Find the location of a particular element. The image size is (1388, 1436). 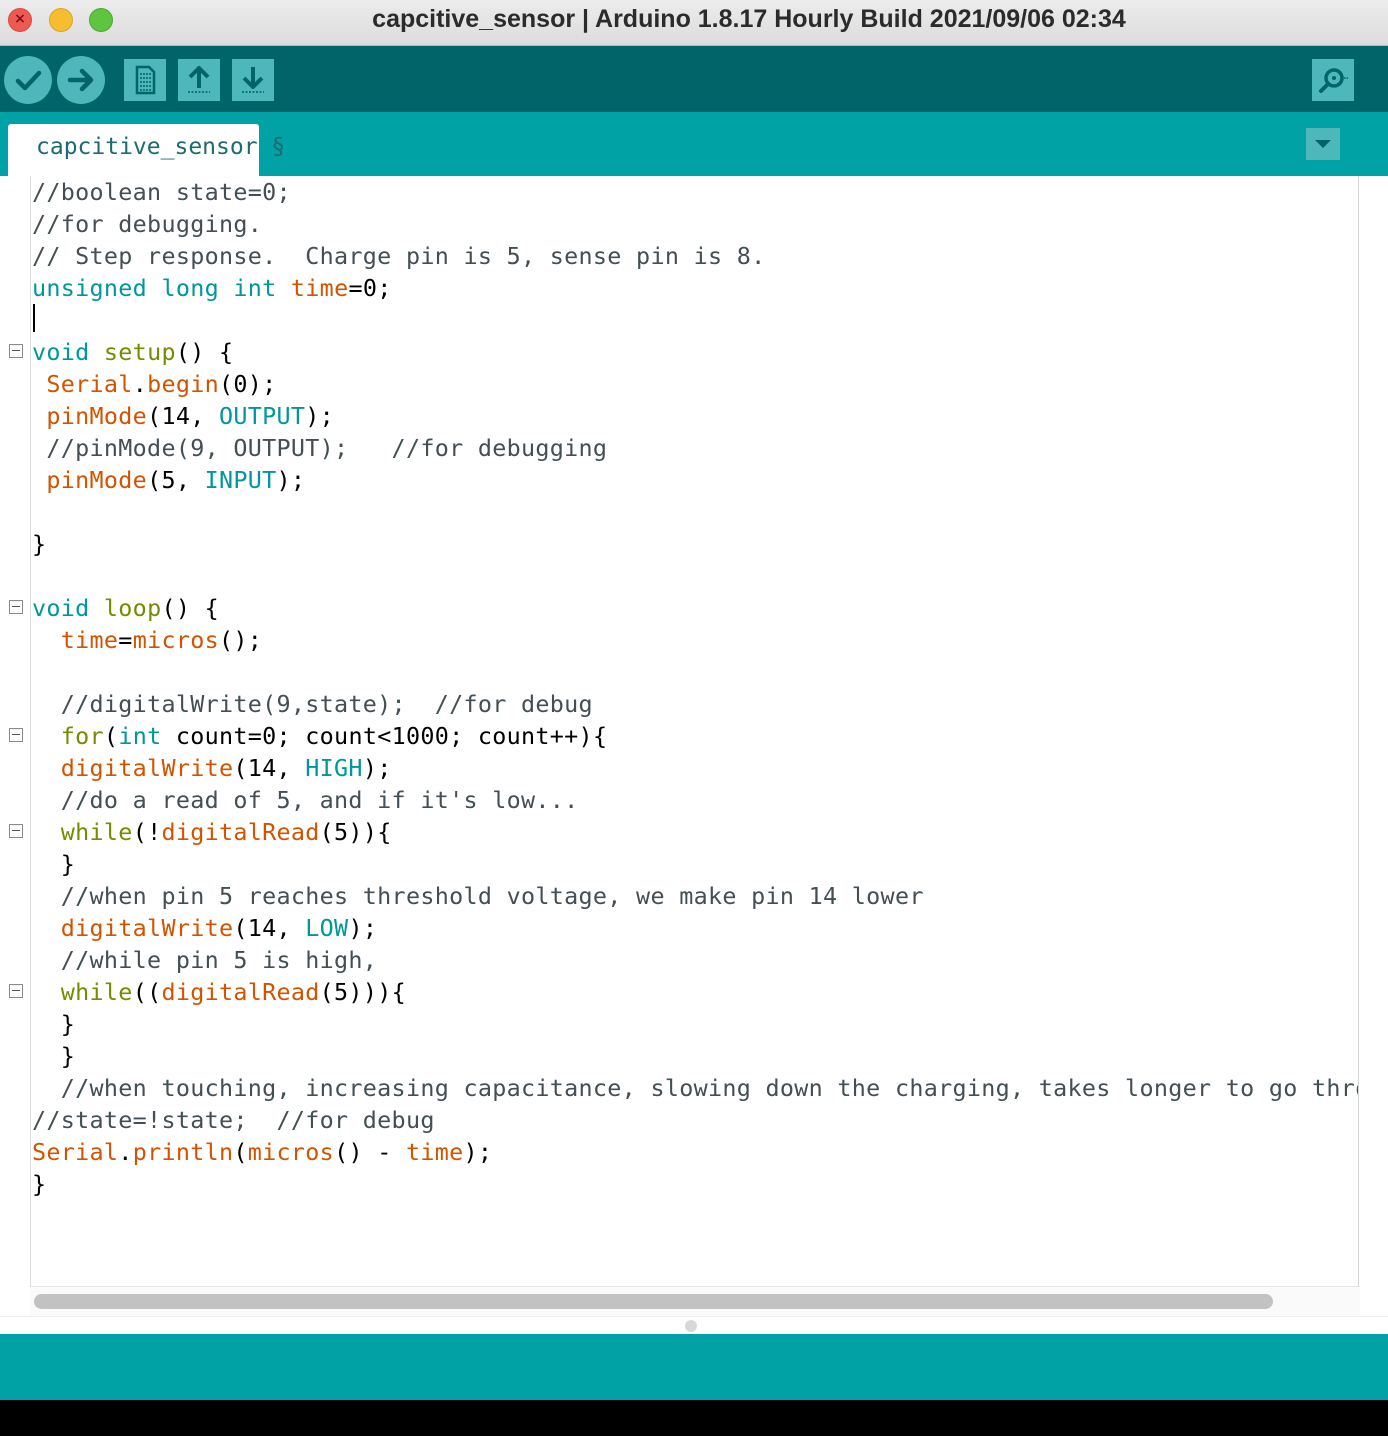

code-token: (0); is located at coordinates (248, 384).